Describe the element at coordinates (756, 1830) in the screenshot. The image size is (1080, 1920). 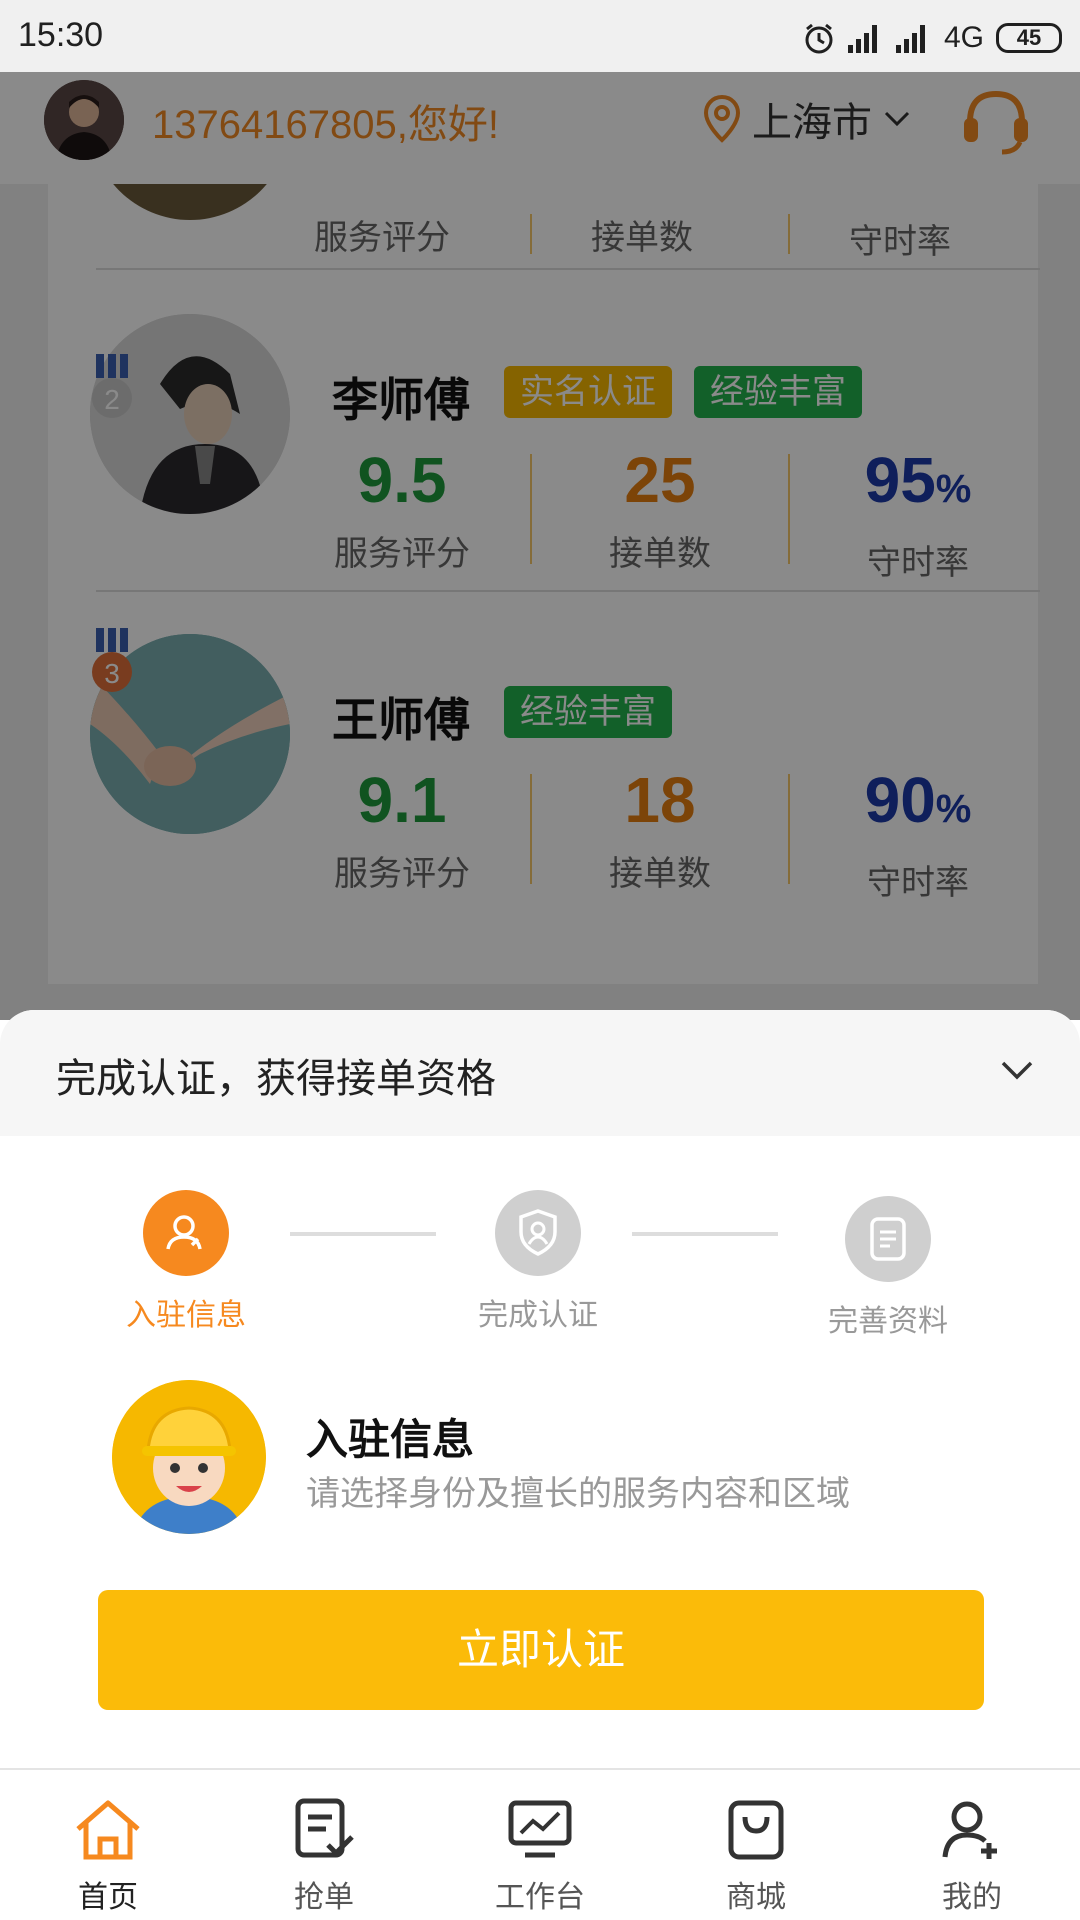
I see `shop-bag-icon` at that location.